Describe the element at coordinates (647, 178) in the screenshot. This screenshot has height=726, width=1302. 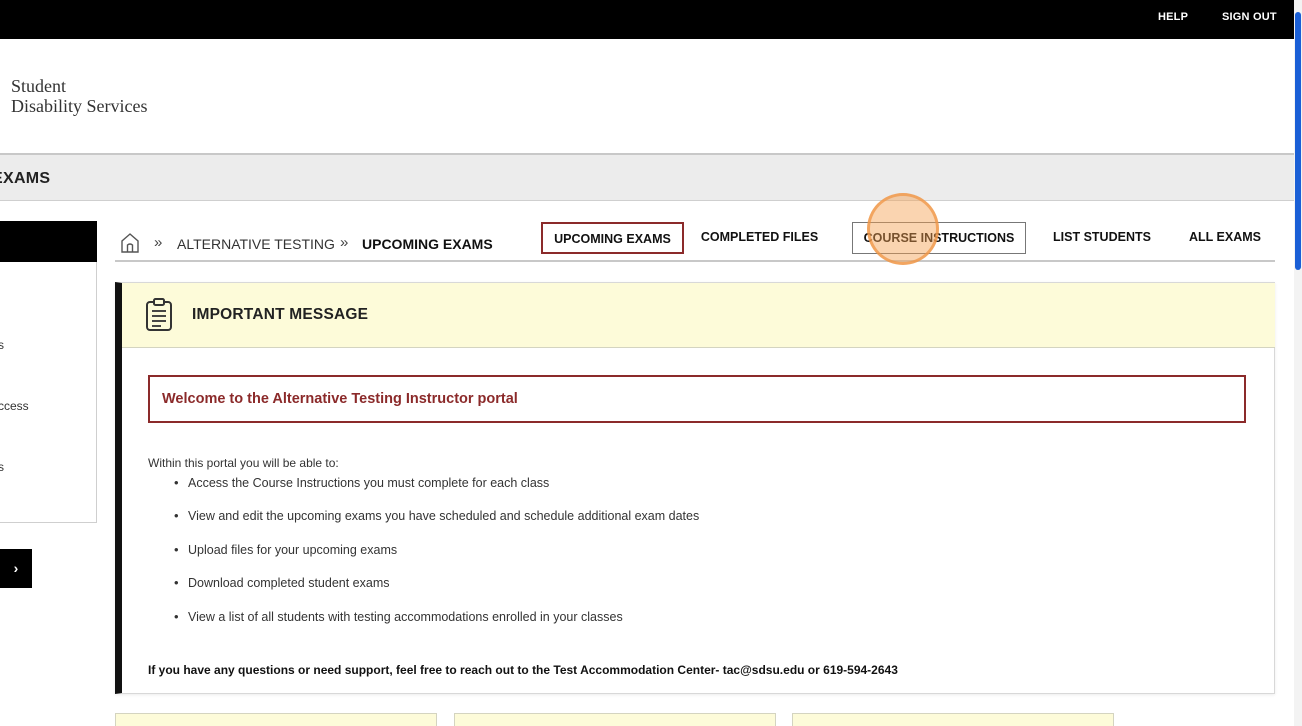
I see `section-header: EXAMS` at that location.